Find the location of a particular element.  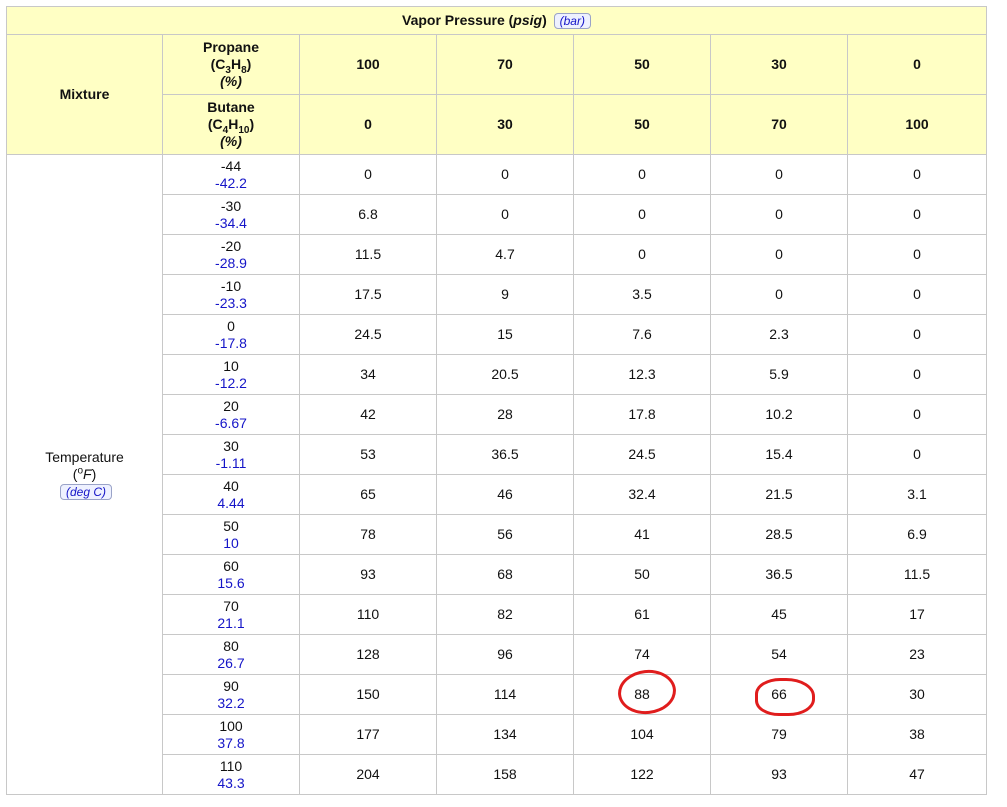

pressure-value-cell: 15.4 is located at coordinates (779, 454).